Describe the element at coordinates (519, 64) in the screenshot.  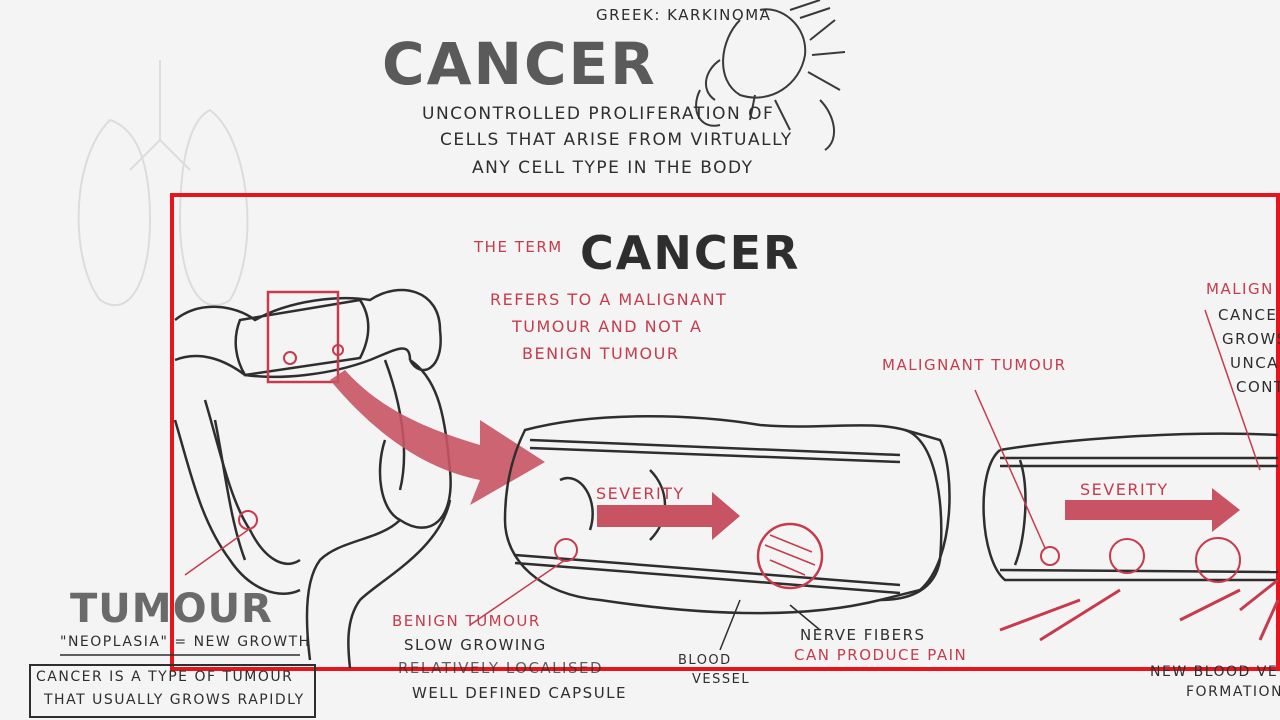
I see `page-title: CANCER` at that location.